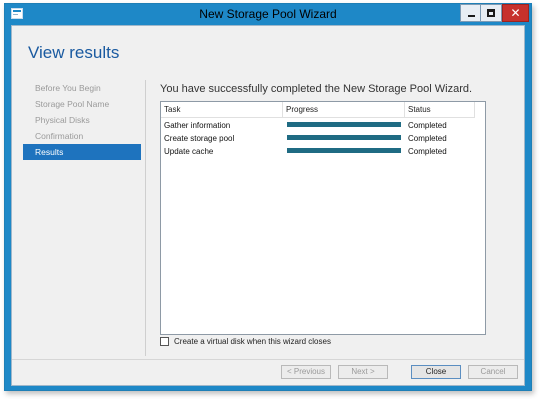 Image resolution: width=541 pixels, height=399 pixels. I want to click on column-header-task: Task, so click(222, 110).